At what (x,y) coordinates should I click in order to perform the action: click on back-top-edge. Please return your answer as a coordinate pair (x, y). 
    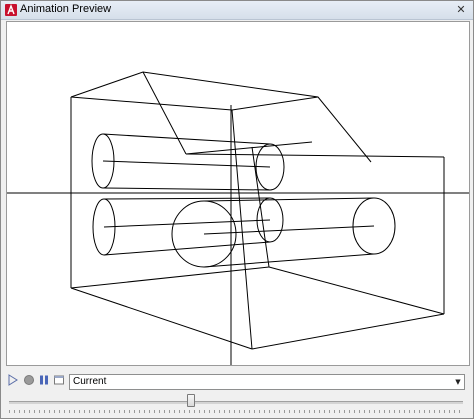
    Looking at the image, I should click on (315, 155).